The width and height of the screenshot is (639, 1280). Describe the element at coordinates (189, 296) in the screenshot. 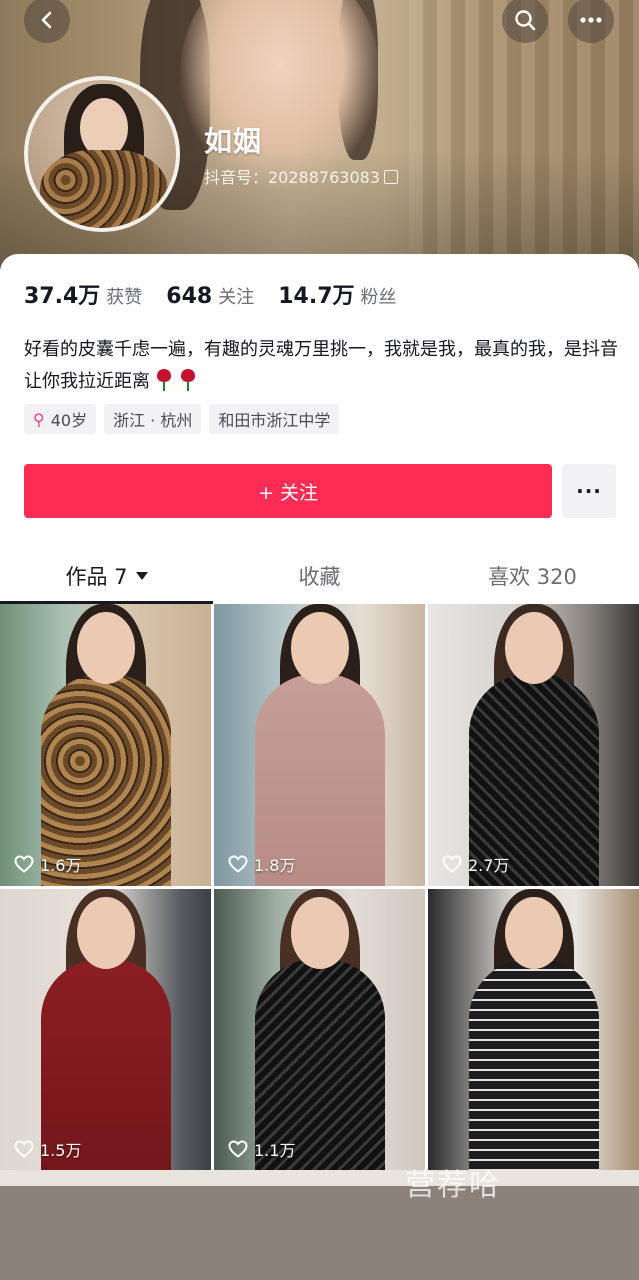

I see `following-count: 648` at that location.